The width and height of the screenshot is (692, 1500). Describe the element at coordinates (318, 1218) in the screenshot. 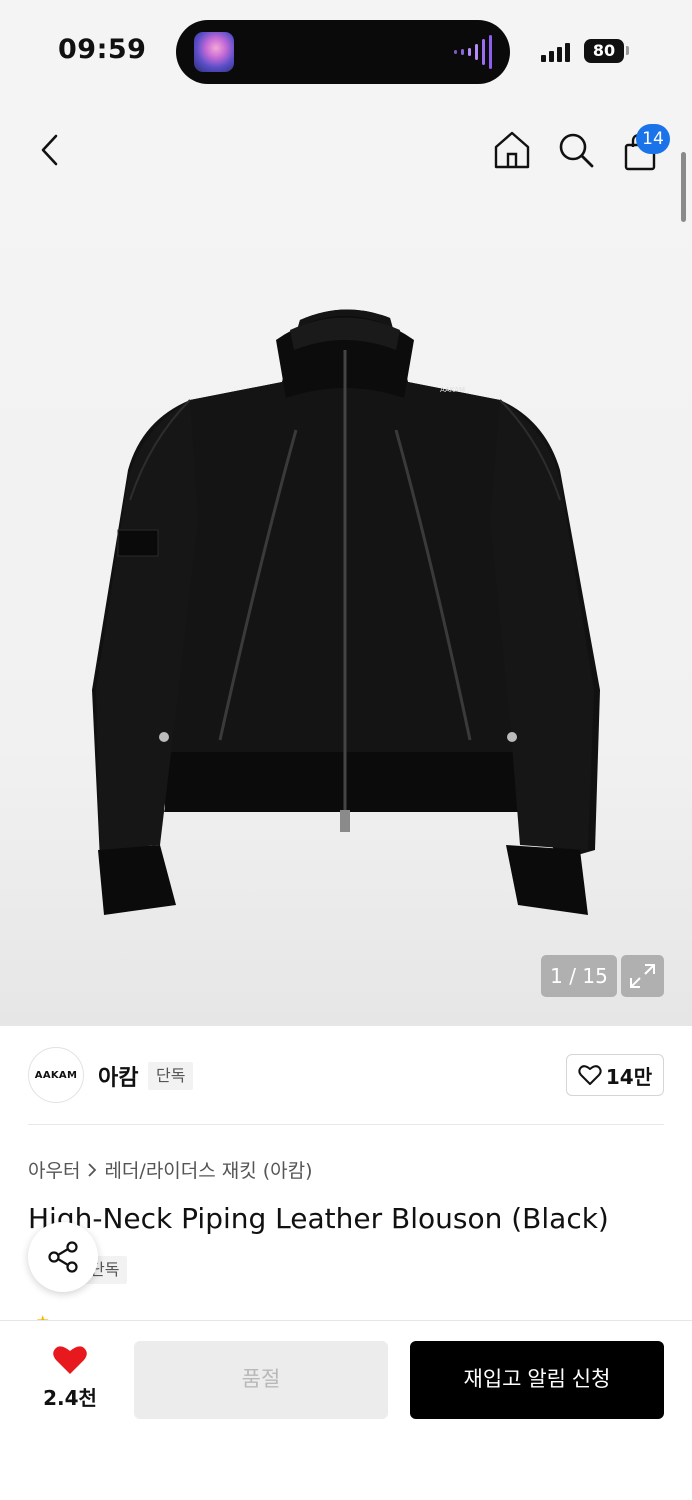

I see `product-title: High-Neck Piping Leather Blouson (Black)` at that location.